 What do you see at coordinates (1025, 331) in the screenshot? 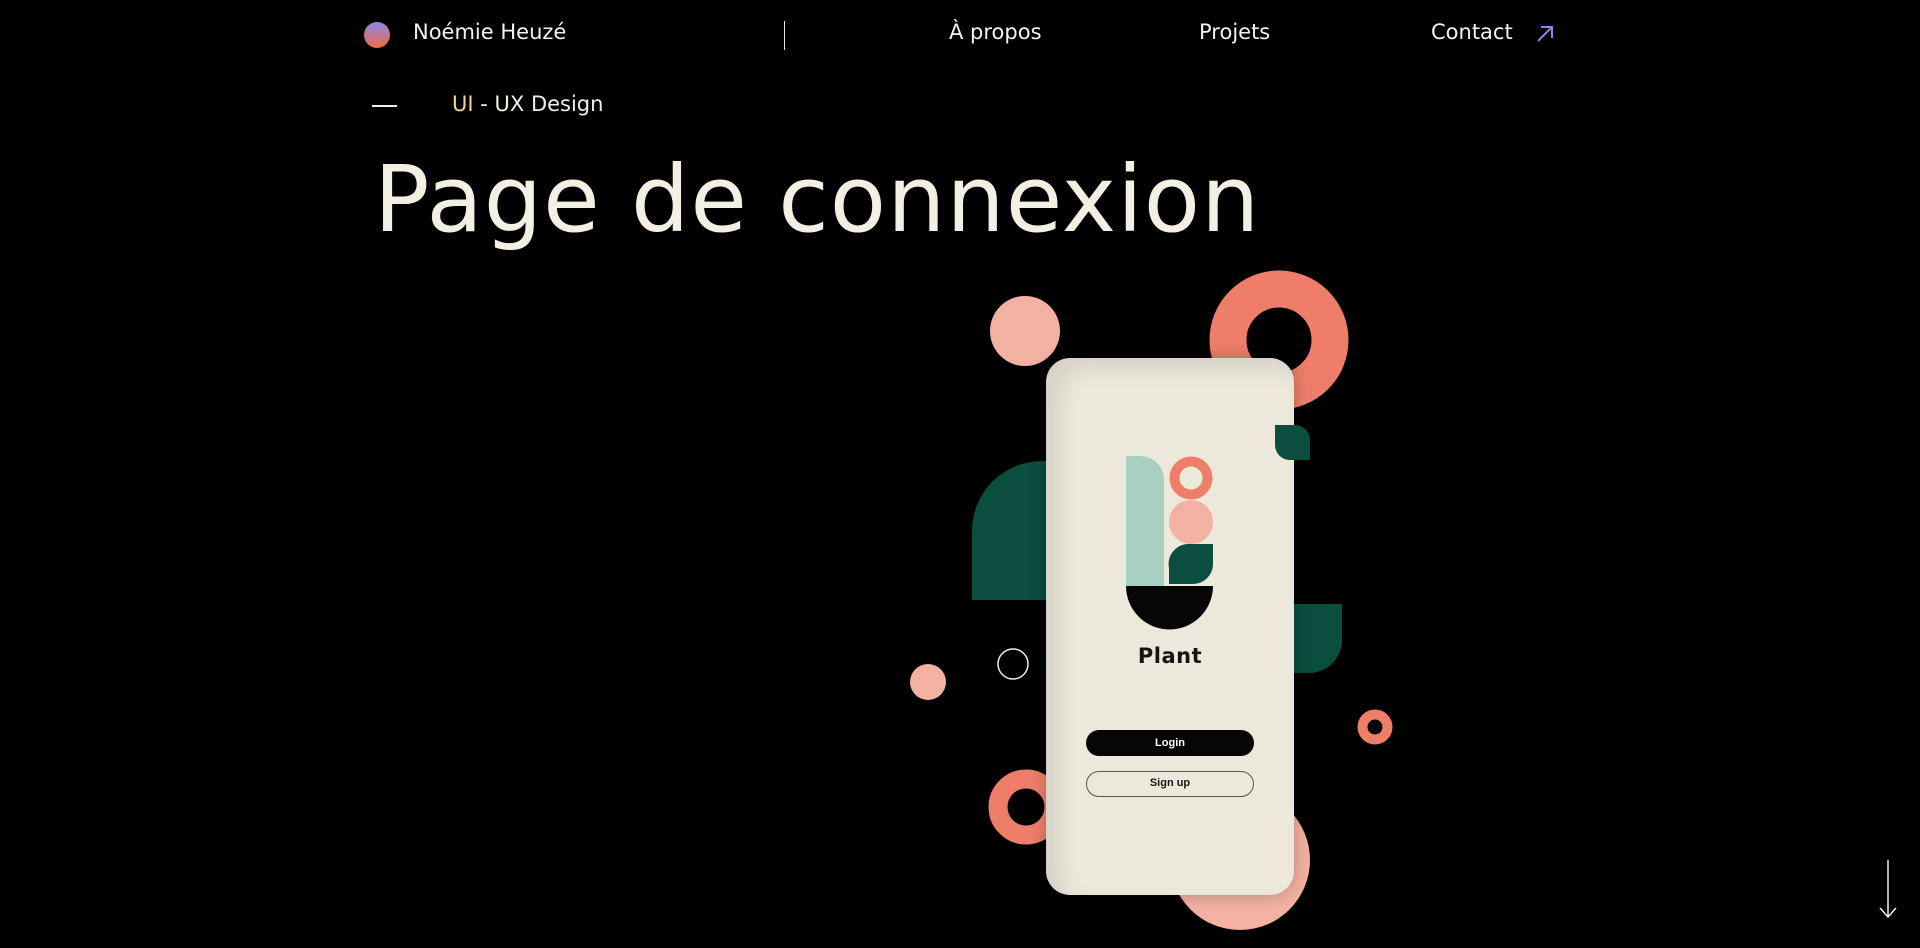
I see `pink-circle-top` at bounding box center [1025, 331].